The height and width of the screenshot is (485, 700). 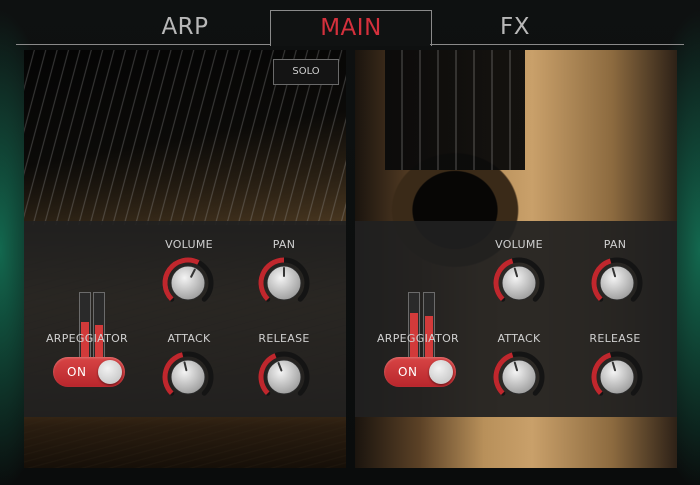 What do you see at coordinates (515, 27) in the screenshot?
I see `tab-fx: FX` at bounding box center [515, 27].